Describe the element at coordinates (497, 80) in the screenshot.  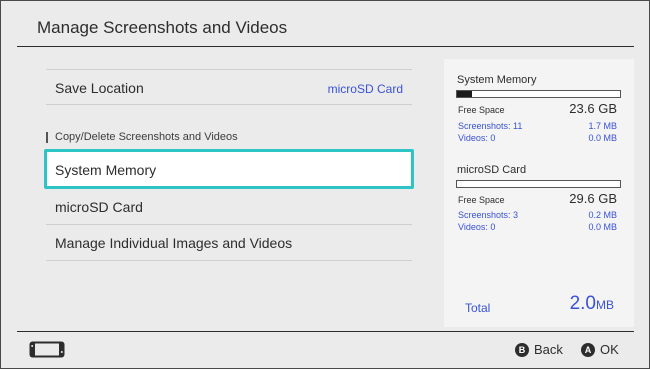
I see `system-memory-heading: System Memory` at that location.